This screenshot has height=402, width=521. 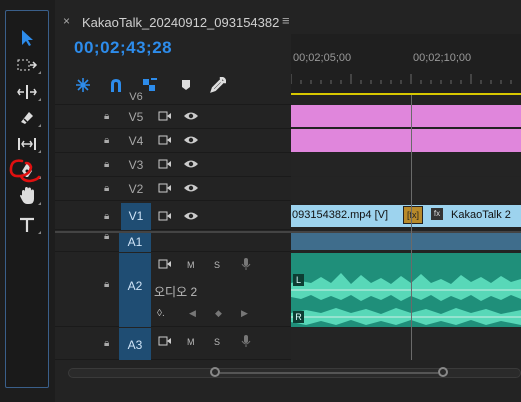 I want to click on track-header-v5: 🔒︎ V5, so click(x=173, y=117).